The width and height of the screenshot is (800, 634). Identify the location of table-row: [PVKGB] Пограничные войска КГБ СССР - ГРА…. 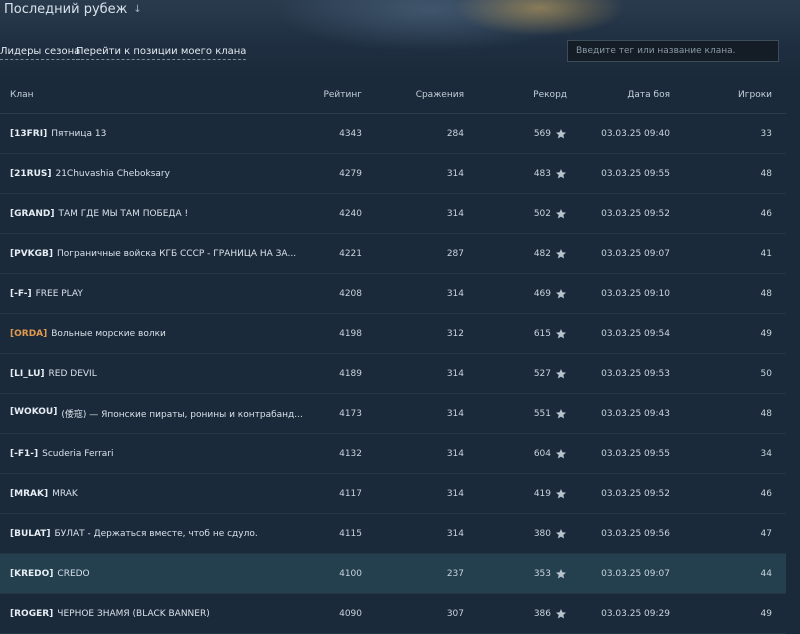
(393, 254).